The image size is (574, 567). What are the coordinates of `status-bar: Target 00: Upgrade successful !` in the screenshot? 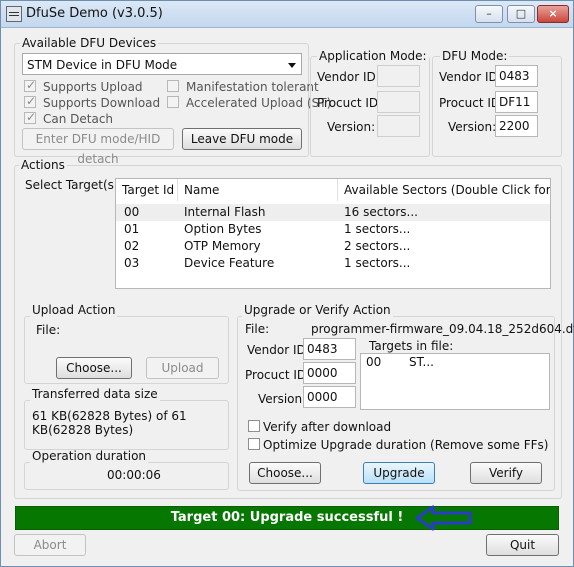 It's located at (287, 518).